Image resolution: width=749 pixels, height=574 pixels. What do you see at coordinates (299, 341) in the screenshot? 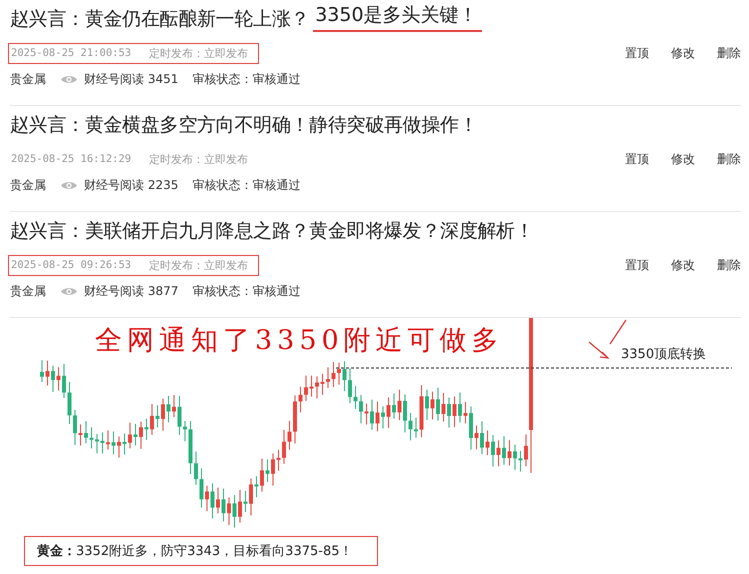
I see `chart-headline: 全网通知了3350附近可做多` at bounding box center [299, 341].